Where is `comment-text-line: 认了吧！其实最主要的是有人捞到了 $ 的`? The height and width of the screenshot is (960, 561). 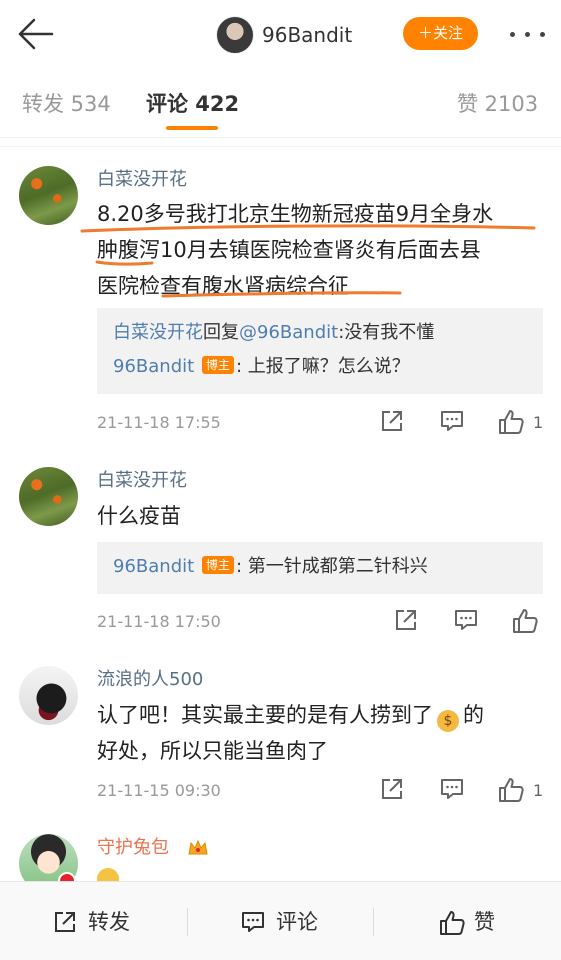
comment-text-line: 认了吧！其实最主要的是有人捞到了 $ 的 is located at coordinates (317, 715).